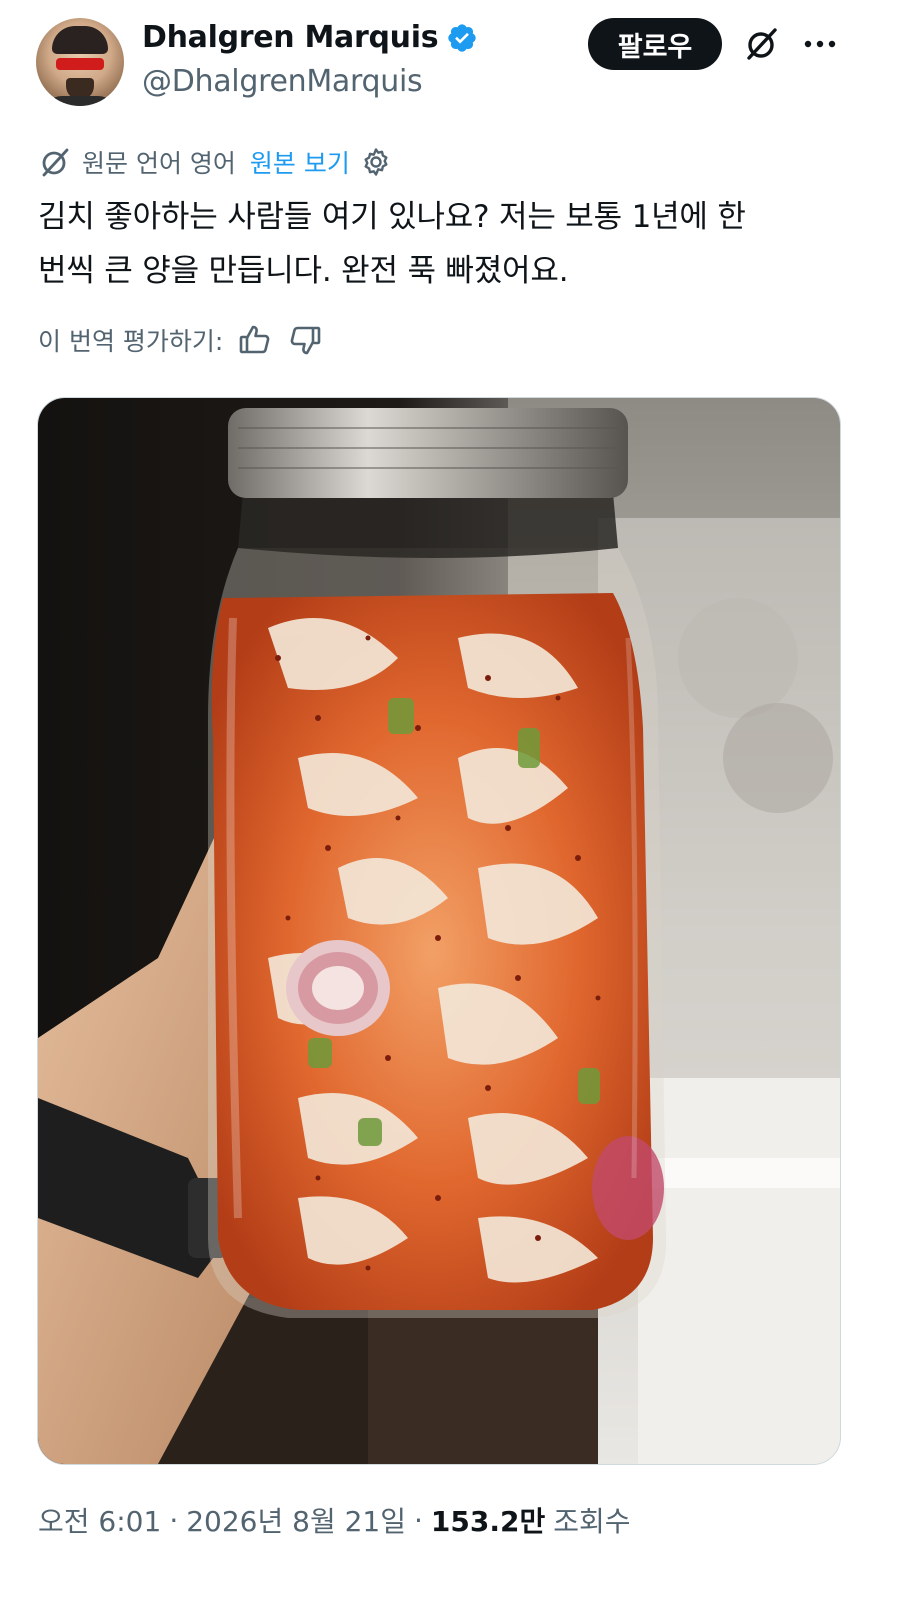 Image resolution: width=900 pixels, height=1611 pixels. Describe the element at coordinates (255, 340) in the screenshot. I see `thumbs-up-icon` at that location.